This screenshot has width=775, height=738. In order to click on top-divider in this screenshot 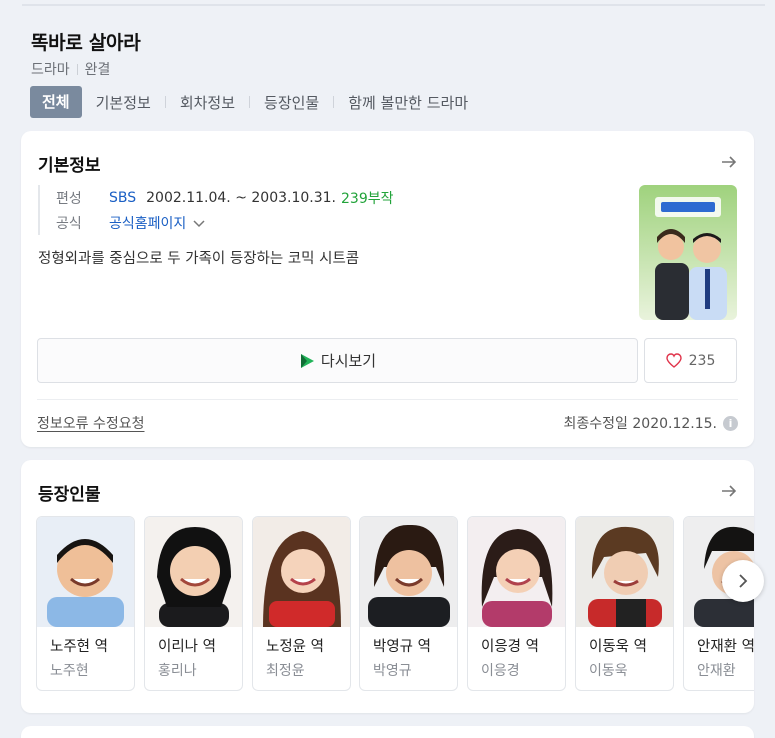, I will do `click(393, 5)`.